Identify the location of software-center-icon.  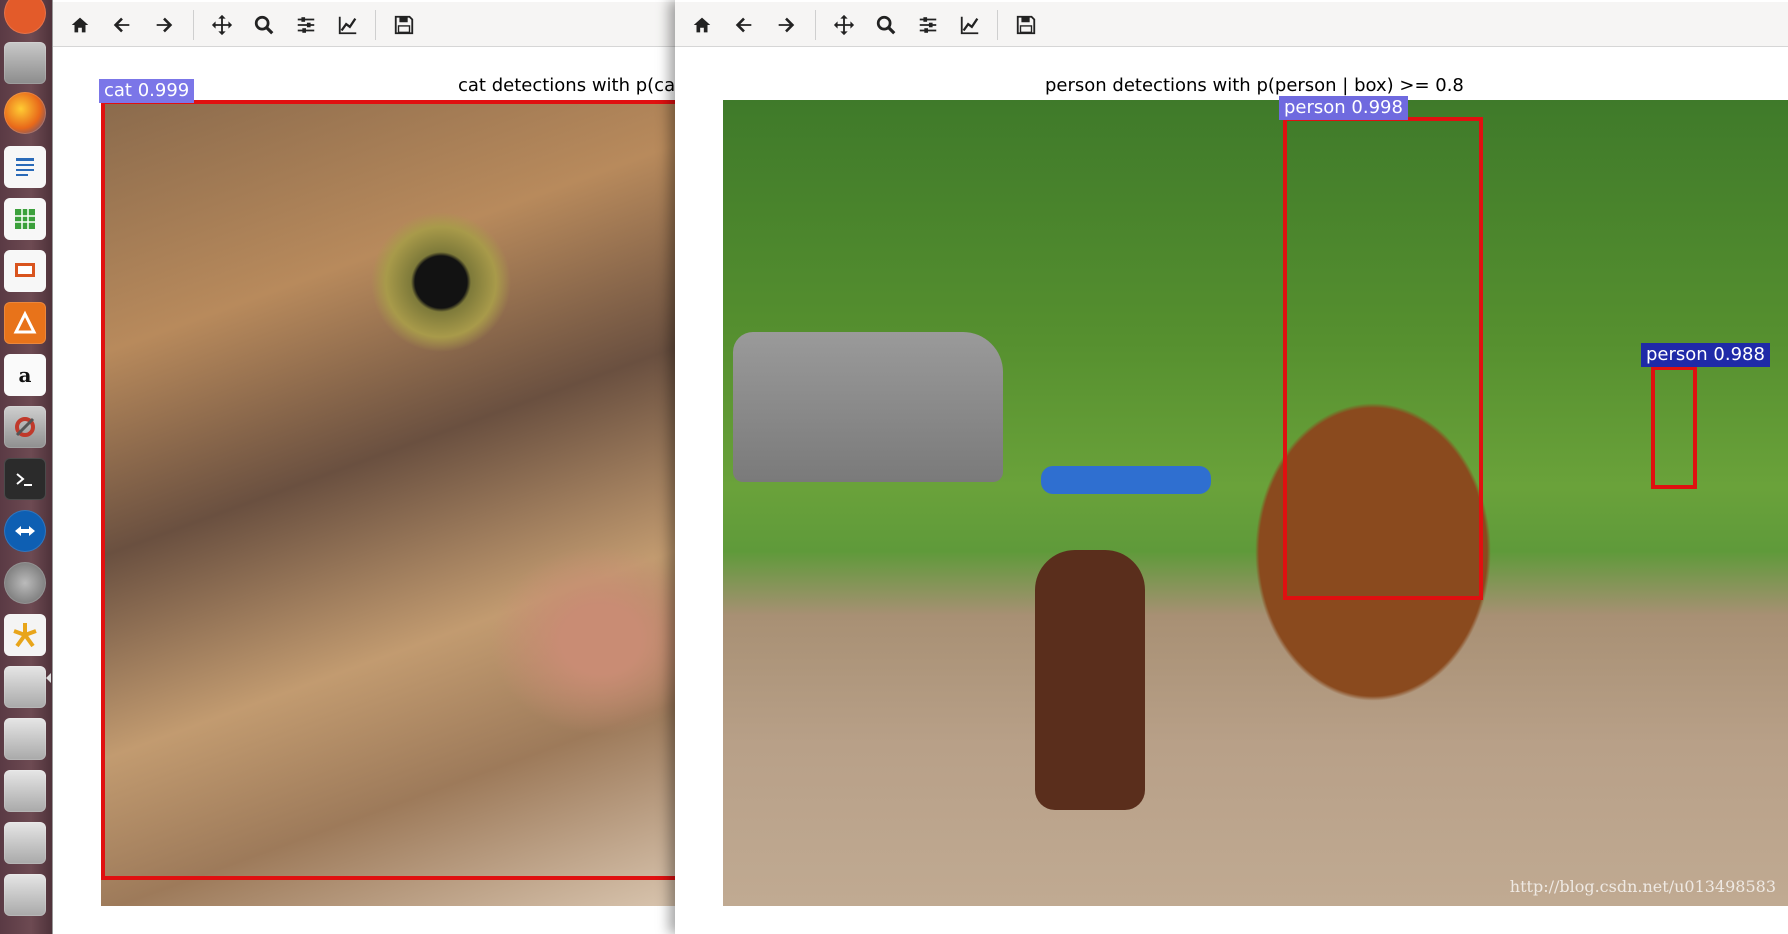
(25, 323).